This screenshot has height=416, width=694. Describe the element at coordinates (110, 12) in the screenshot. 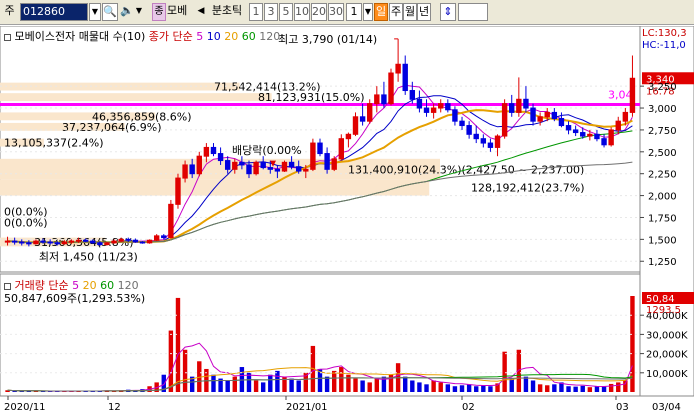

I see `search-icon: 🔍` at that location.